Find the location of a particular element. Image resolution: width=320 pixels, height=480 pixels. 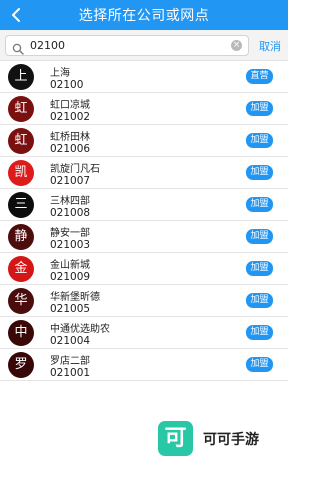

item-code: 02100 is located at coordinates (67, 85).